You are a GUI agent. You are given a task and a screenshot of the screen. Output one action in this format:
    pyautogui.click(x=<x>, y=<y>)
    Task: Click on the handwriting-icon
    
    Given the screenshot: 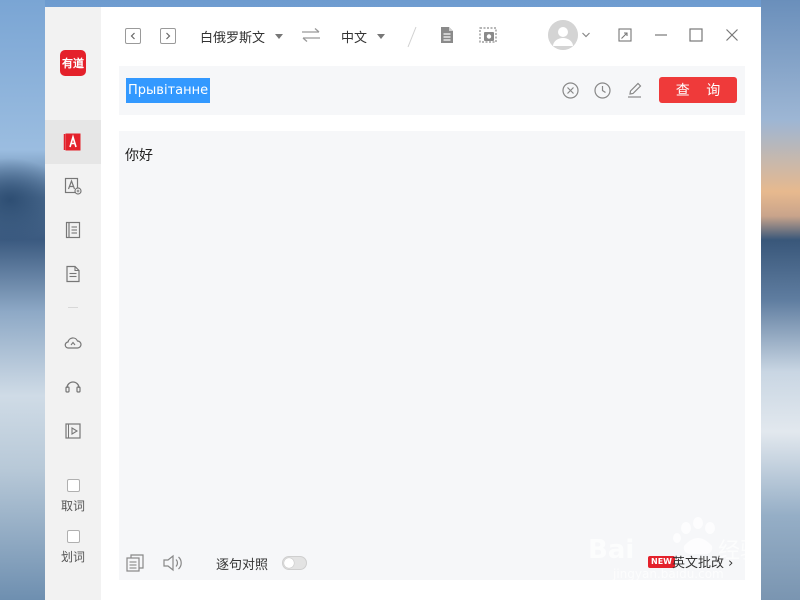 What is the action you would take?
    pyautogui.click(x=634, y=90)
    